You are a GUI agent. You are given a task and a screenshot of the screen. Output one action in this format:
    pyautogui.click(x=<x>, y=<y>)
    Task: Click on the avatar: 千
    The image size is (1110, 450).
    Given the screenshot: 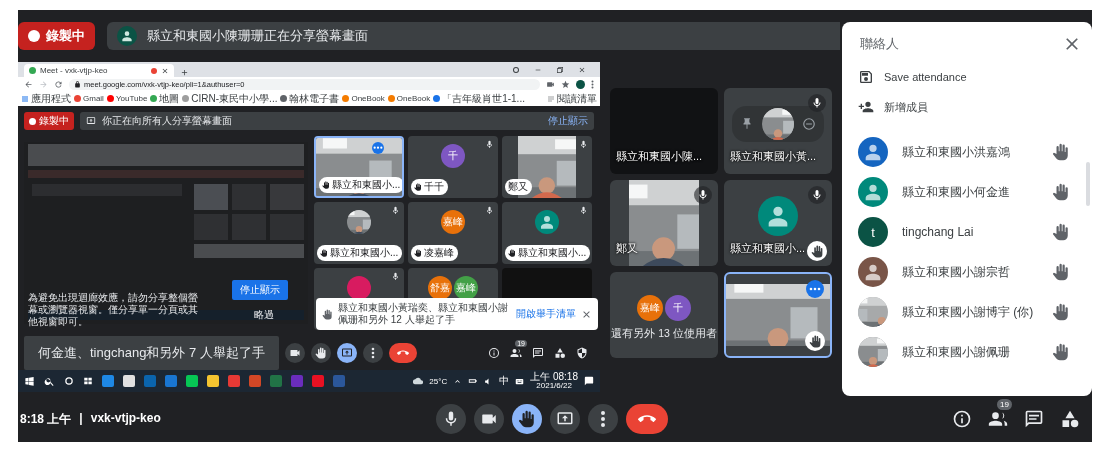 What is the action you would take?
    pyautogui.click(x=678, y=308)
    